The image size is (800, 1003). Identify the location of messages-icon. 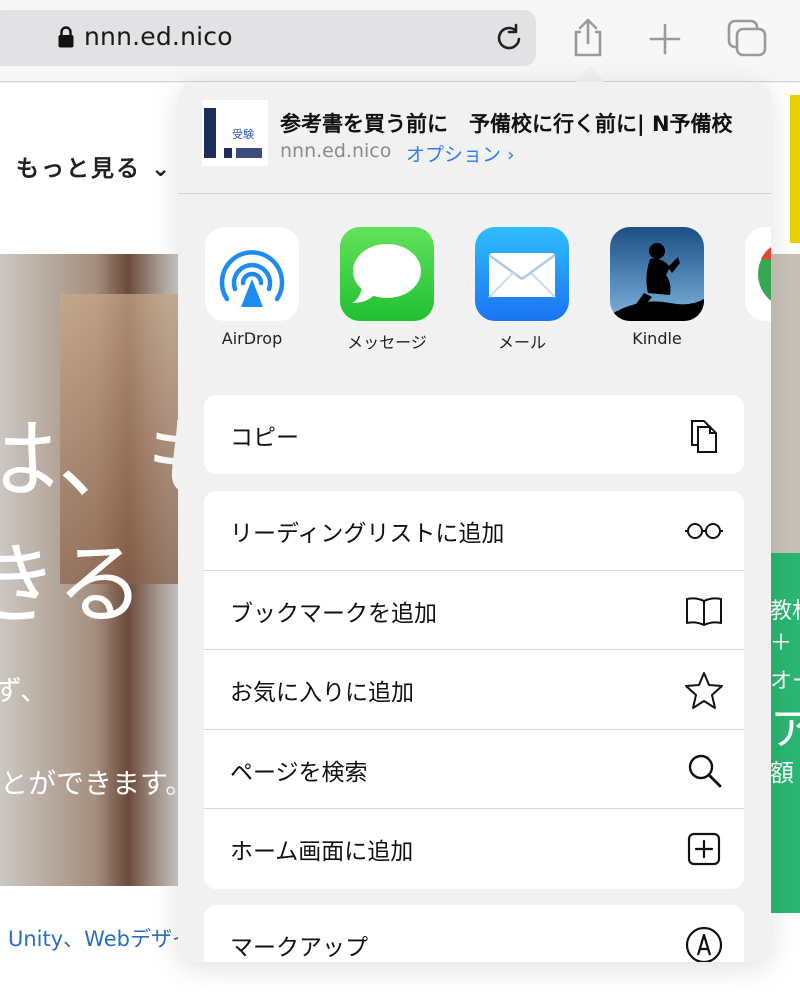
(386, 273).